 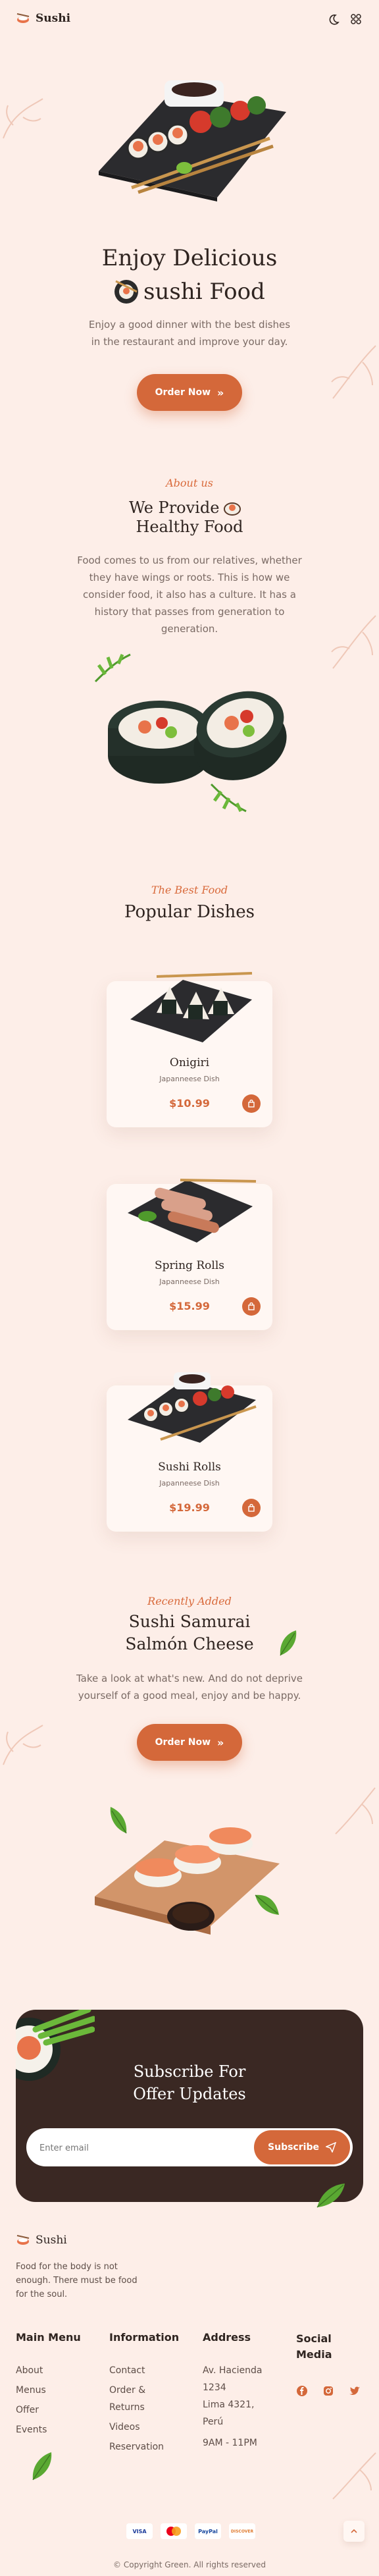 I want to click on hero-order-now-button: Order Now », so click(x=189, y=392).